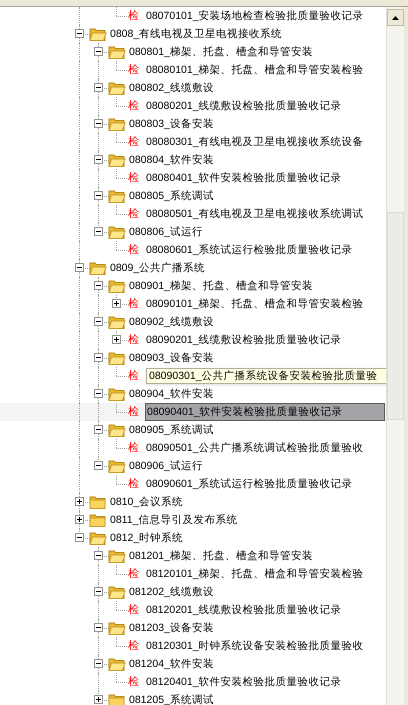 The width and height of the screenshot is (408, 705). What do you see at coordinates (255, 646) in the screenshot?
I see `record-item: 08120301_时钟系统设备安装检验批质量验收` at bounding box center [255, 646].